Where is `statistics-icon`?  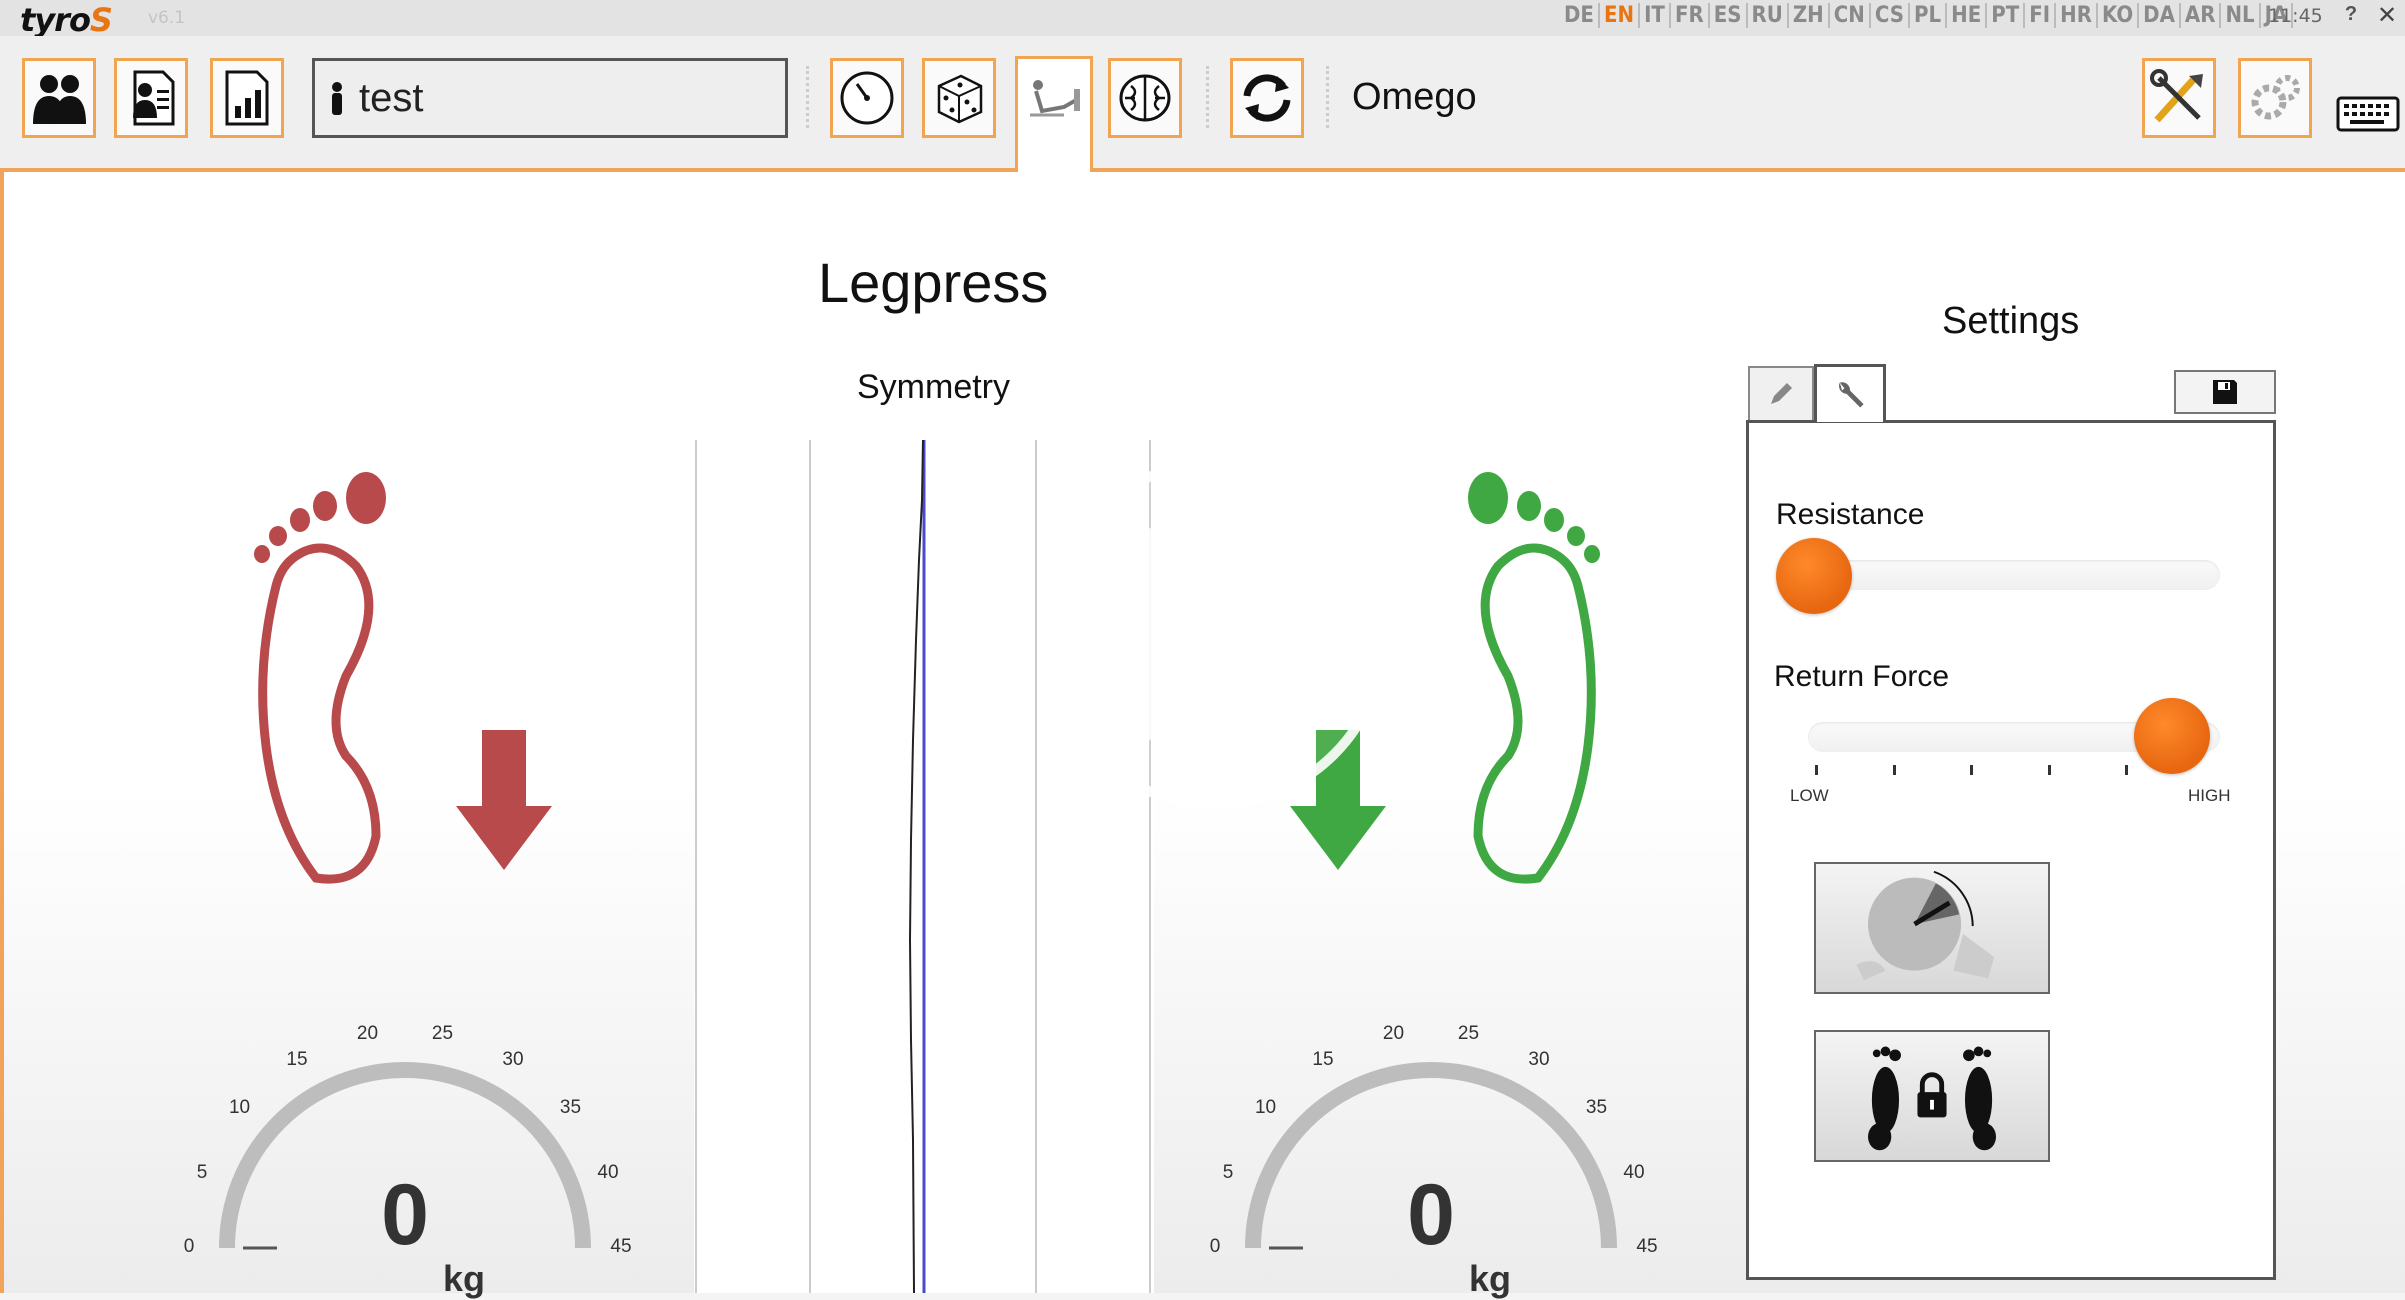 statistics-icon is located at coordinates (247, 98).